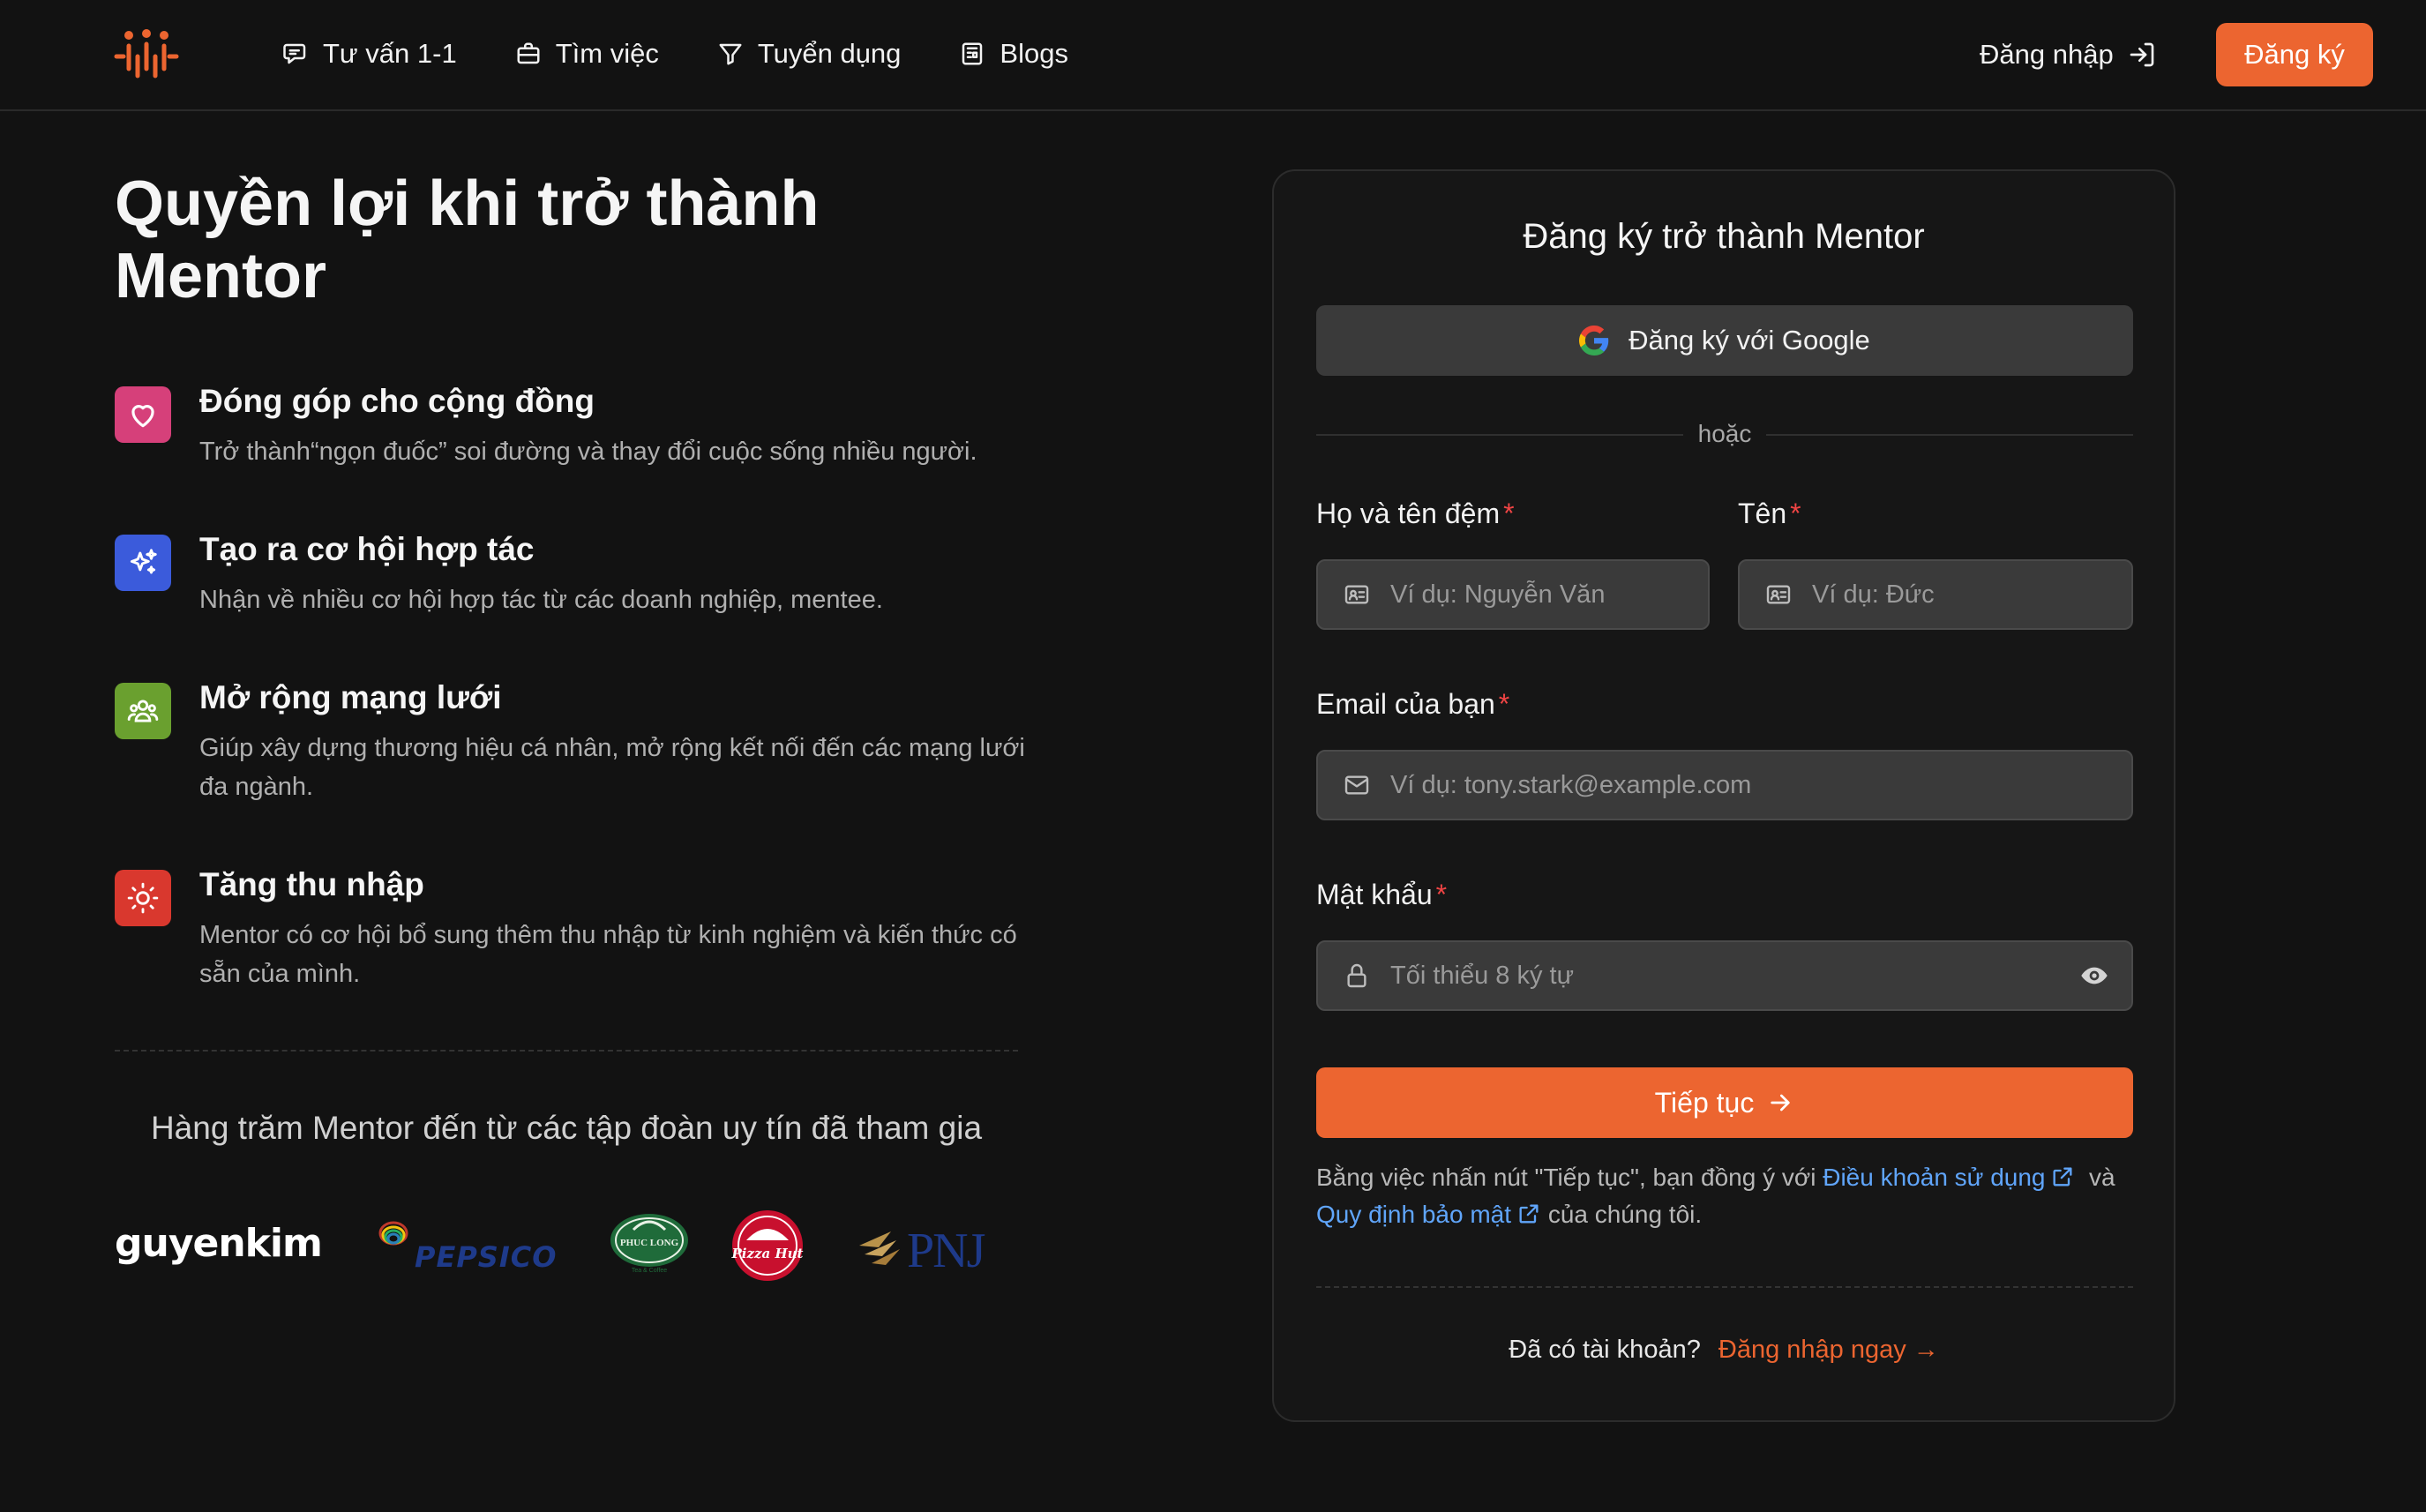 This screenshot has height=1512, width=2426. I want to click on email-field, so click(1724, 785).